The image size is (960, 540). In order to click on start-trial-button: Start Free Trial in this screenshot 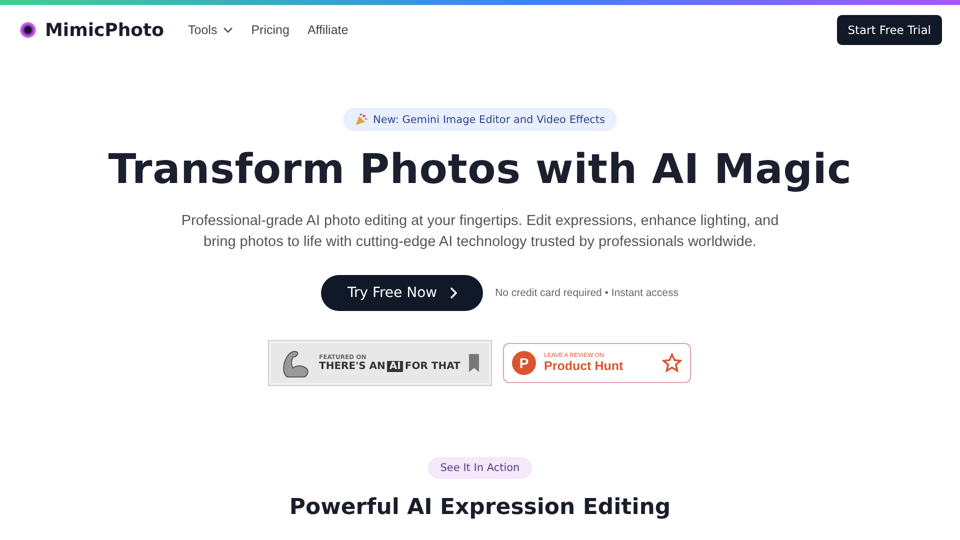, I will do `click(889, 30)`.